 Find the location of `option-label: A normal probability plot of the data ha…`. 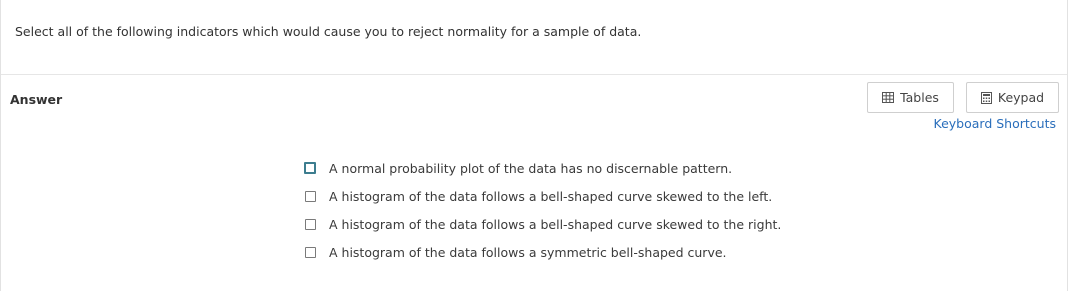

option-label: A normal probability plot of the data ha… is located at coordinates (531, 168).